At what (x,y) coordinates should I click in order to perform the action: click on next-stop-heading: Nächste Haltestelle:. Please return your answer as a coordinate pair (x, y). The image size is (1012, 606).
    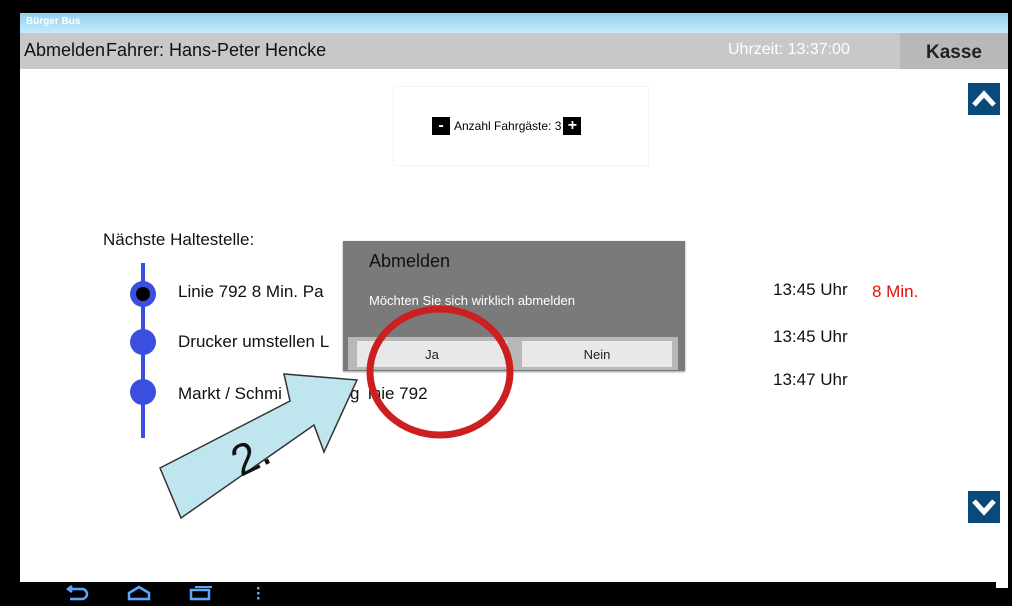
    Looking at the image, I should click on (179, 239).